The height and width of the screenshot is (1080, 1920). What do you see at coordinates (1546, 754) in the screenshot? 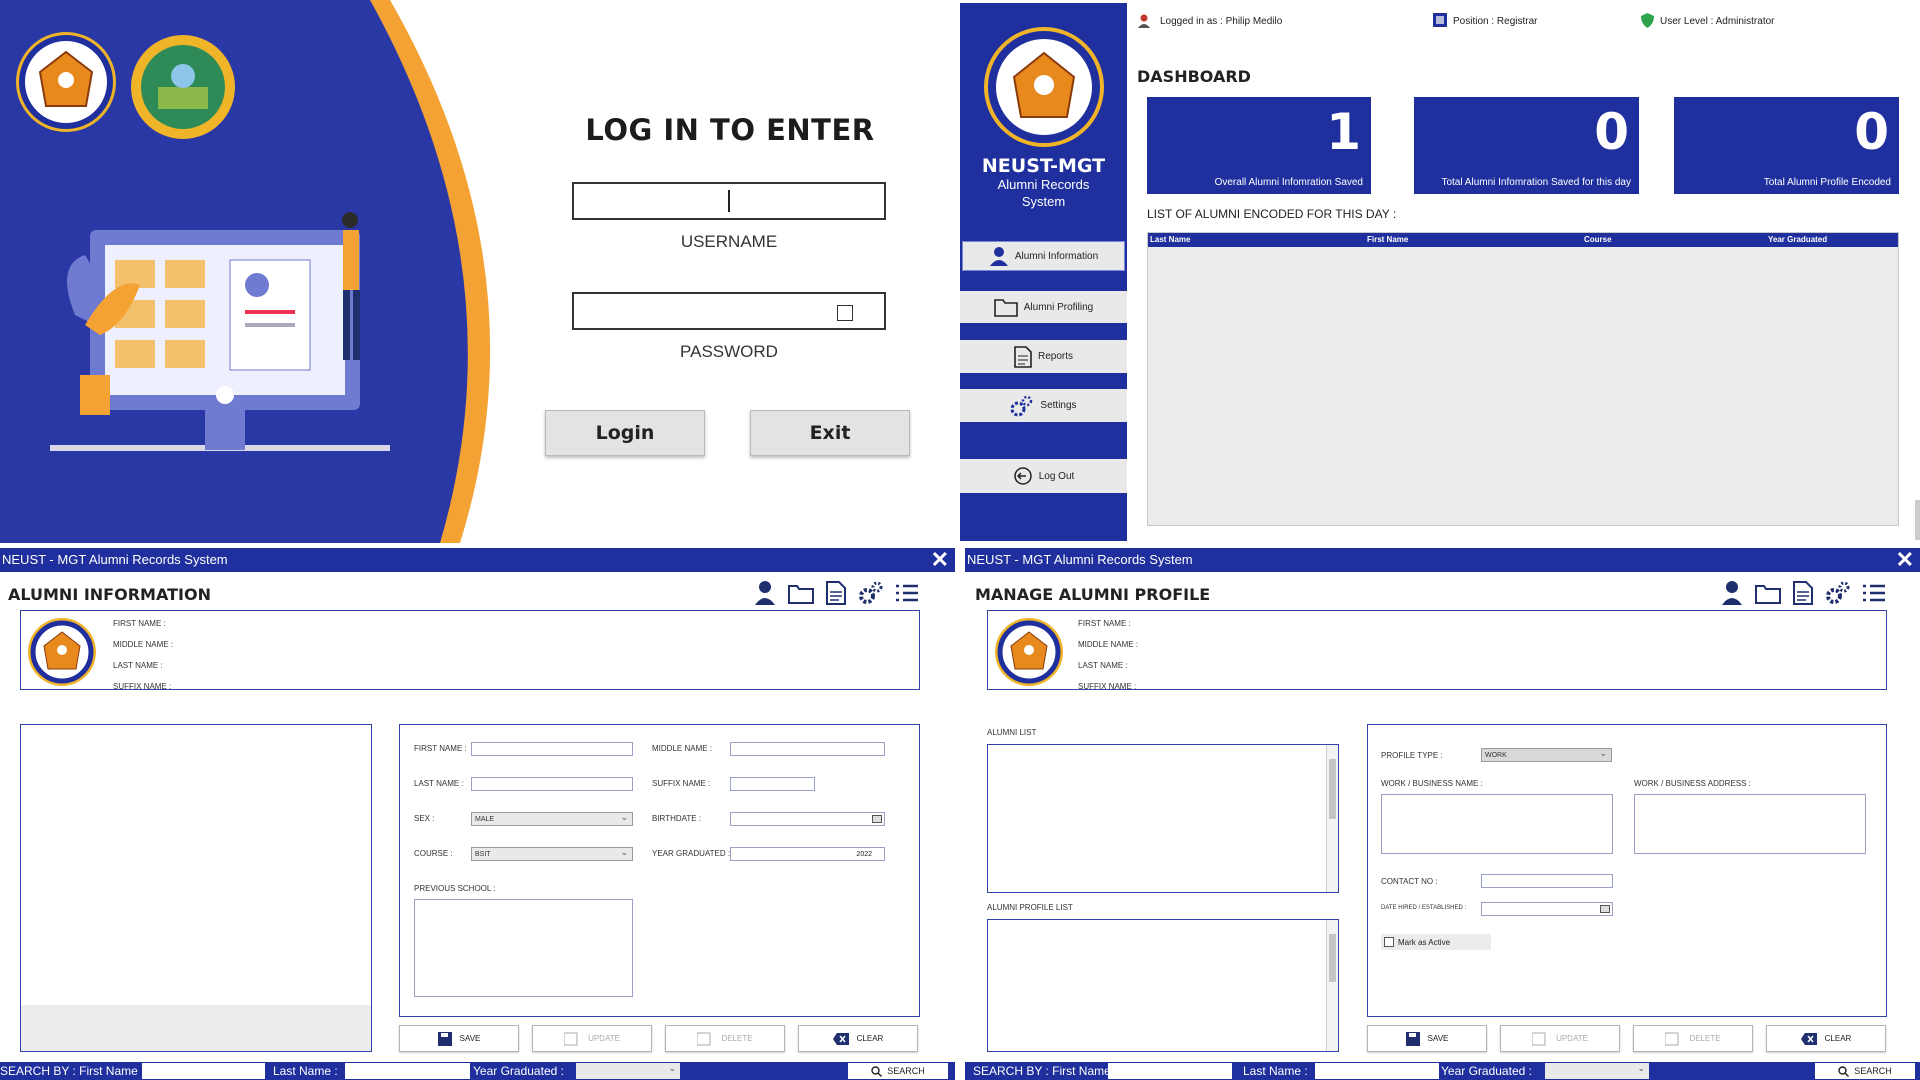
I see `profile-type-select: WORK` at bounding box center [1546, 754].